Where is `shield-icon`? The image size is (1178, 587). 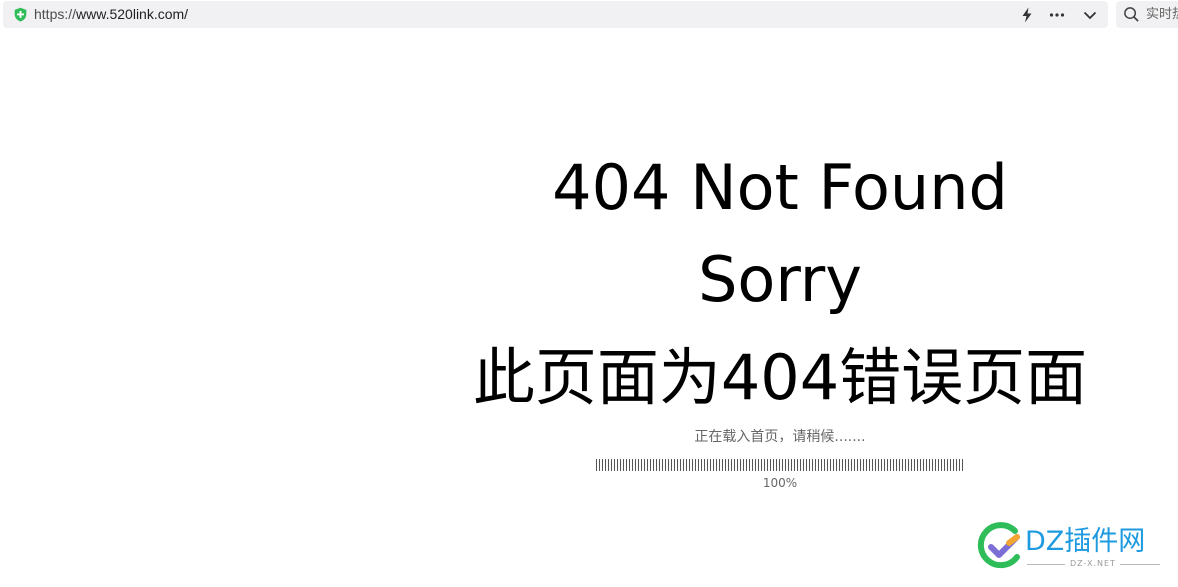
shield-icon is located at coordinates (20, 14).